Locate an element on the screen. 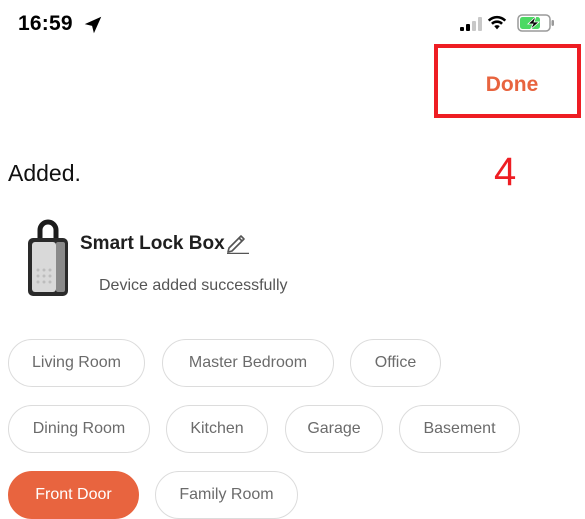  location-arrow-icon is located at coordinates (93, 25).